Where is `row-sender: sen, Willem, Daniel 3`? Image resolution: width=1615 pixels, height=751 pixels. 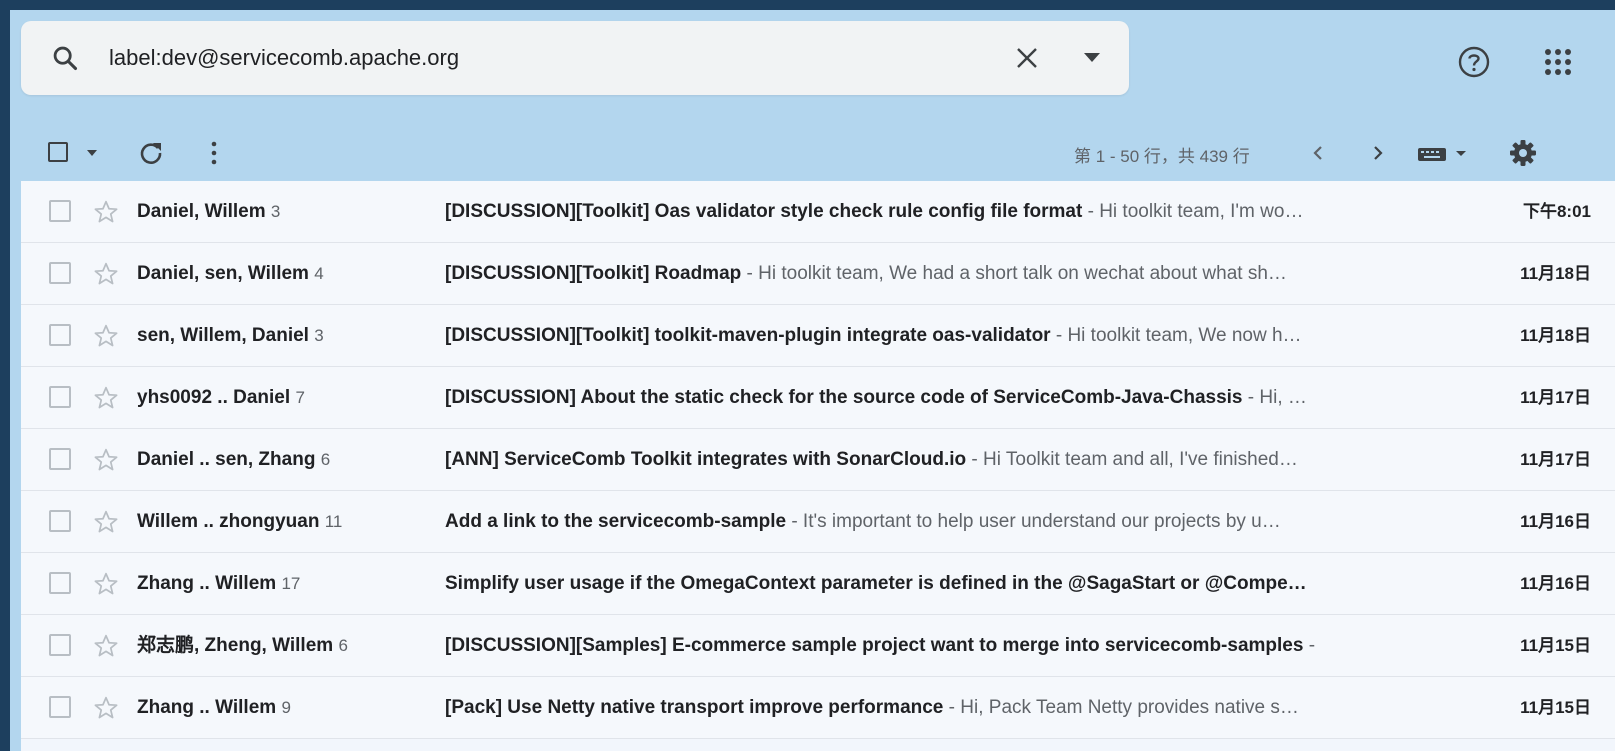
row-sender: sen, Willem, Daniel 3 is located at coordinates (282, 335).